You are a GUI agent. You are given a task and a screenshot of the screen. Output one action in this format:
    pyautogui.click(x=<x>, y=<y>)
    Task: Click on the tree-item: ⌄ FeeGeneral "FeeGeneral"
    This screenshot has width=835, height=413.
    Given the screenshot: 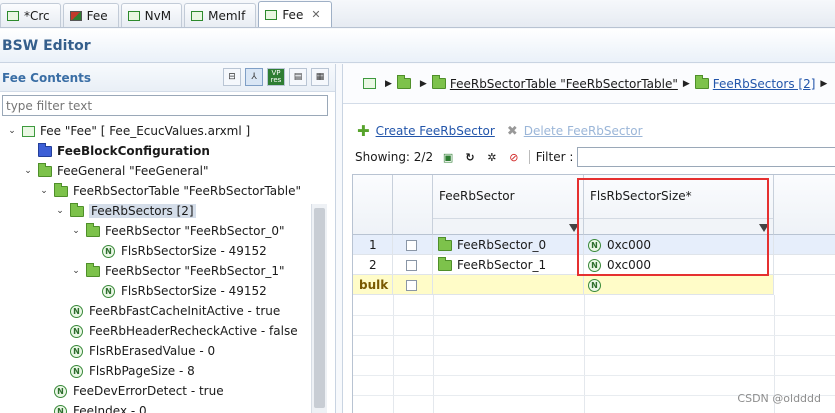 What is the action you would take?
    pyautogui.click(x=163, y=171)
    